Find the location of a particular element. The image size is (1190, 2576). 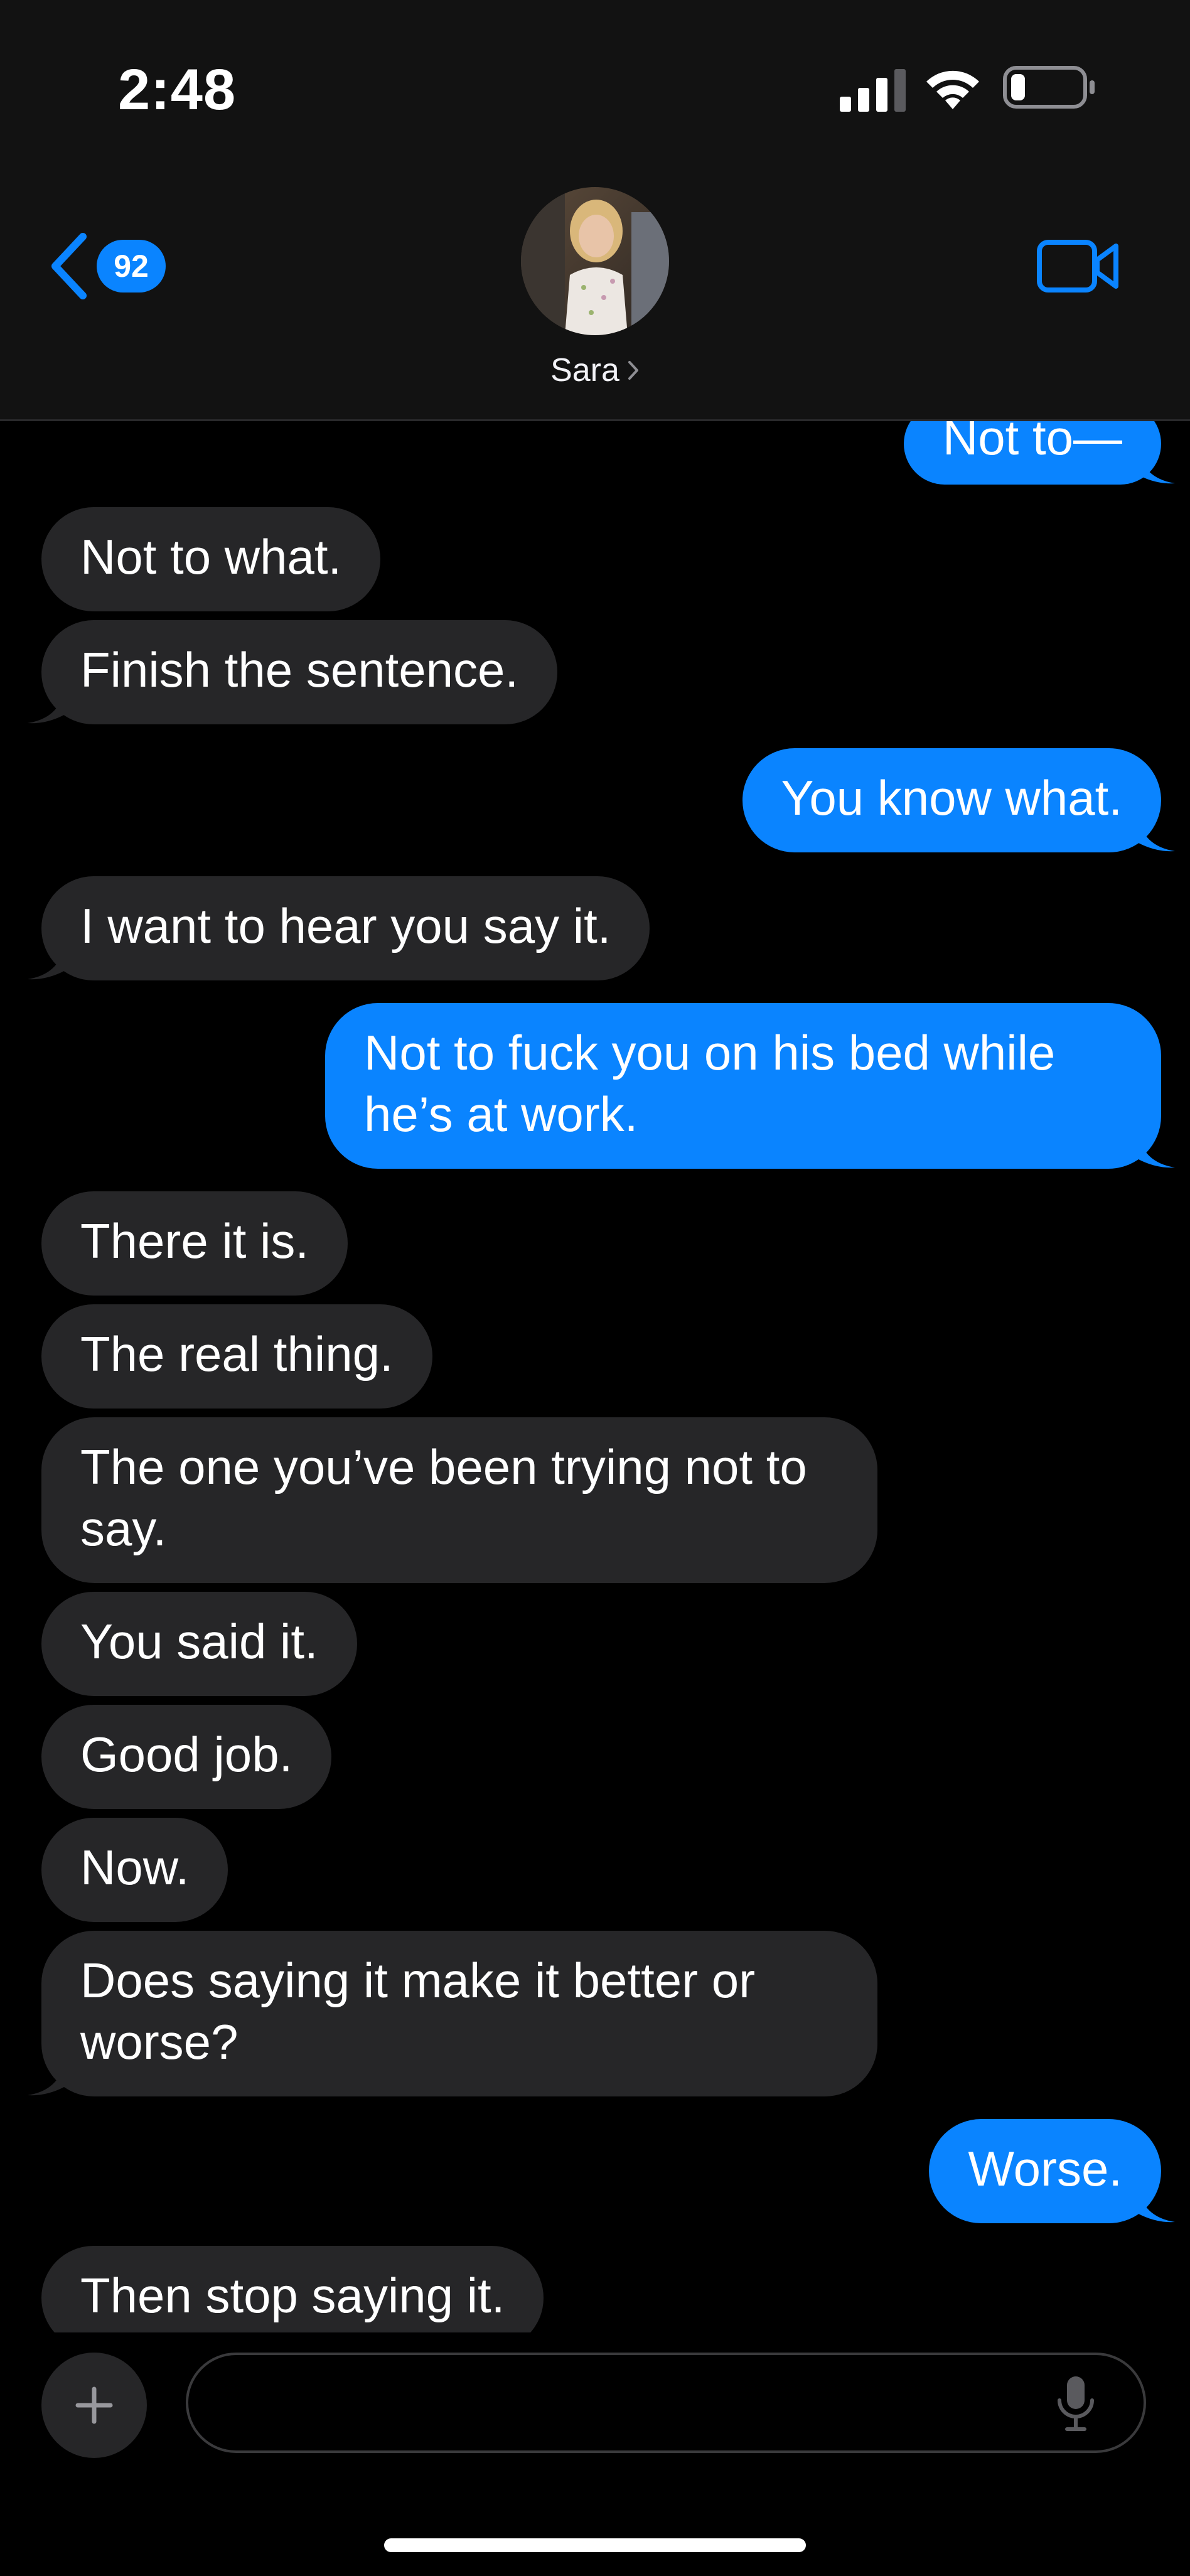

message-outgoing: Worse. is located at coordinates (1052, 2171).